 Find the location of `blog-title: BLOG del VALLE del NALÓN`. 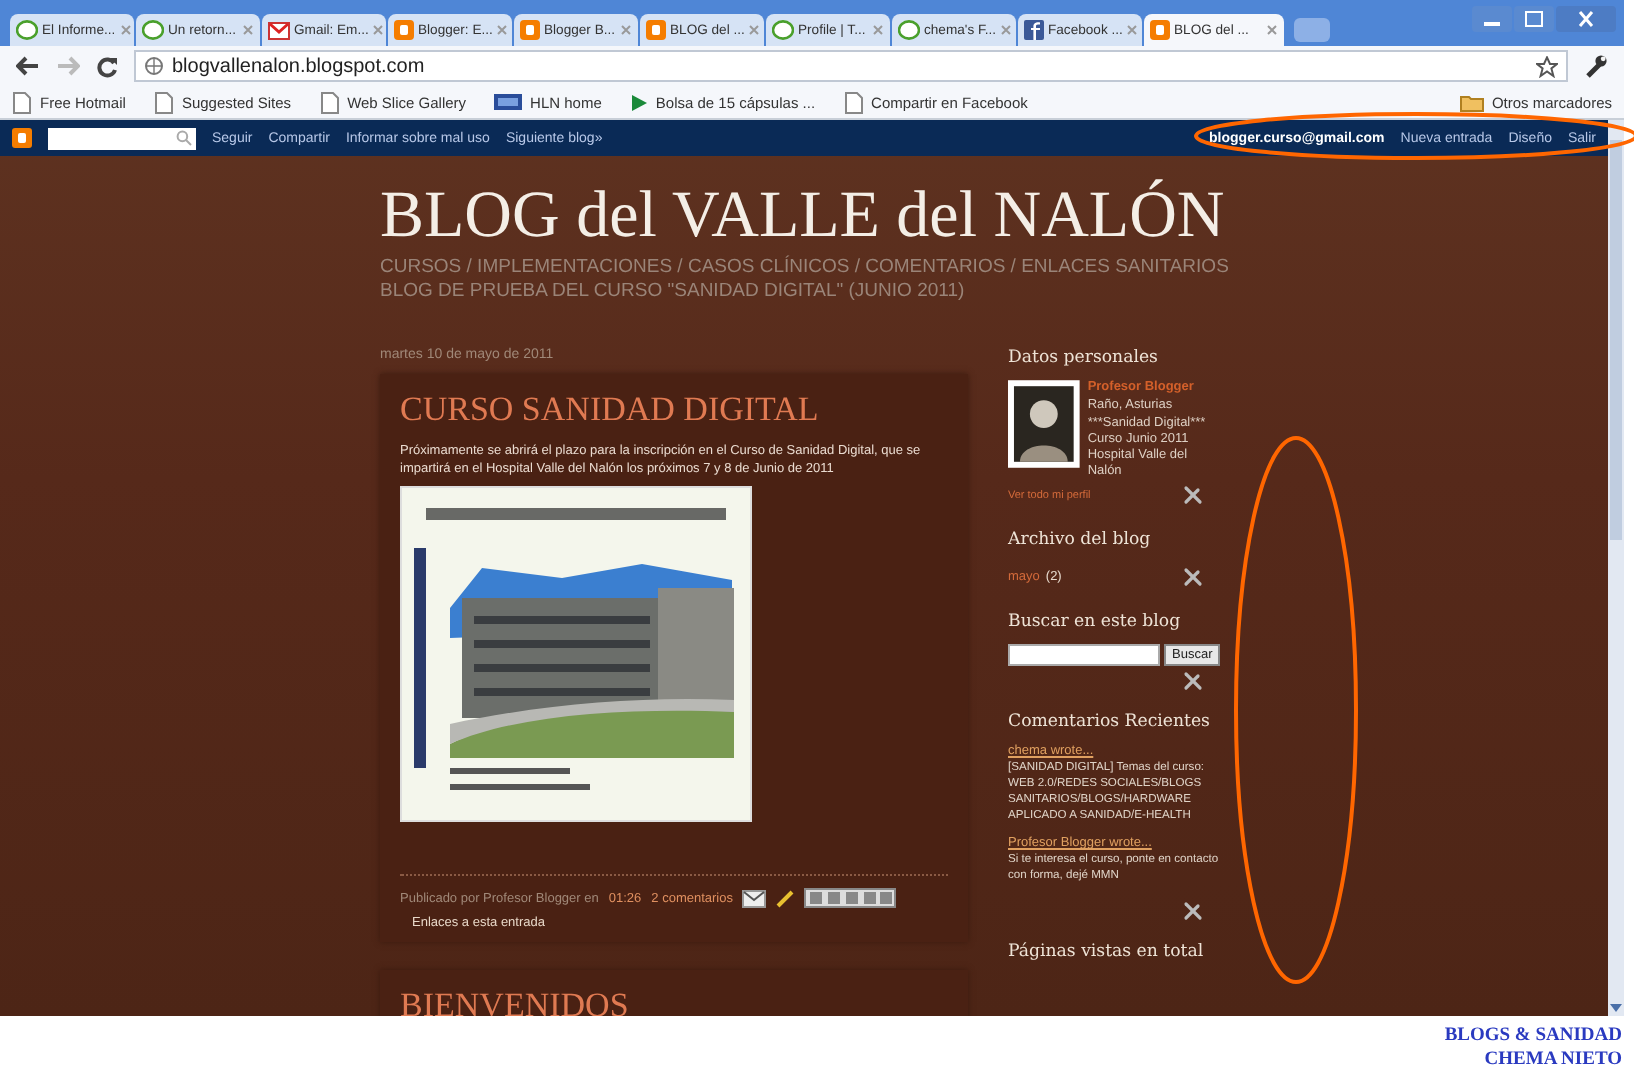

blog-title: BLOG del VALLE del NALÓN is located at coordinates (803, 216).